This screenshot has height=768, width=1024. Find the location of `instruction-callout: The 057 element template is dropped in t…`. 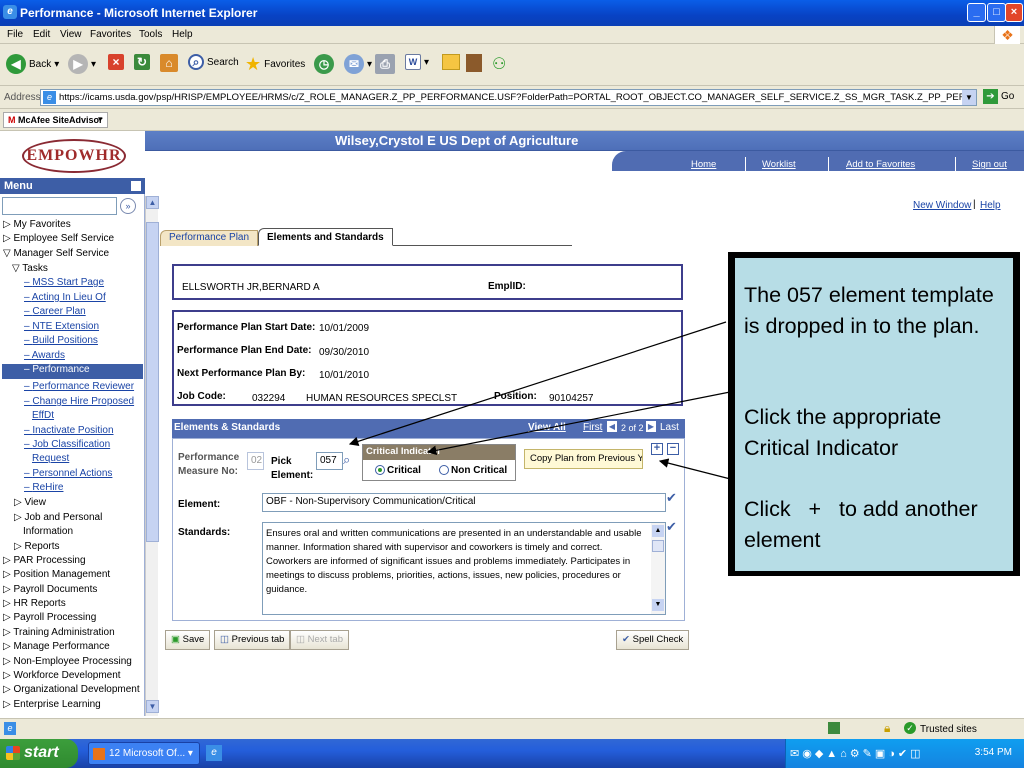

instruction-callout: The 057 element template is dropped in t… is located at coordinates (874, 414).